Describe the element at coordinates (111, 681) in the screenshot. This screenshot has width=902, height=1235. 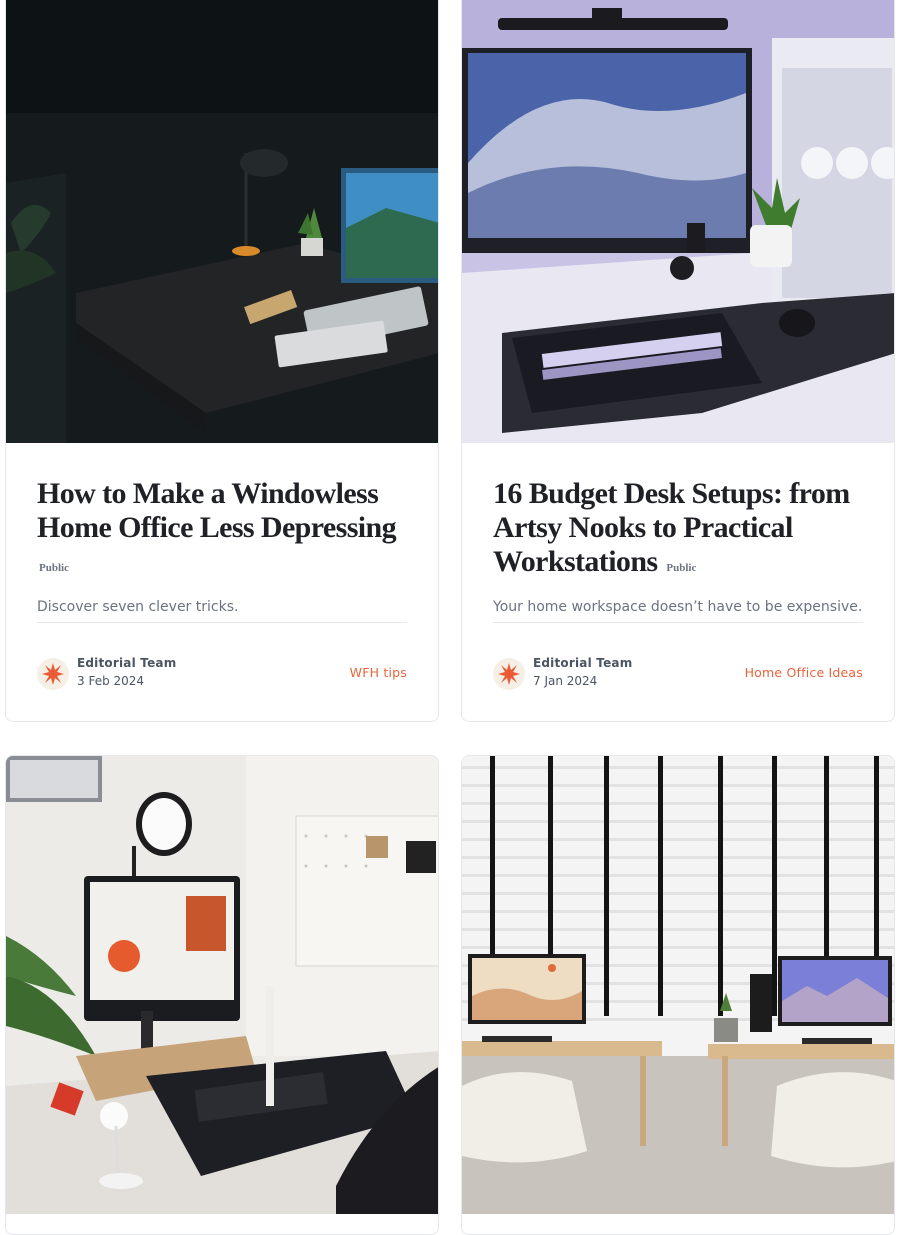
I see `publish-date: 3 Feb 2024` at that location.